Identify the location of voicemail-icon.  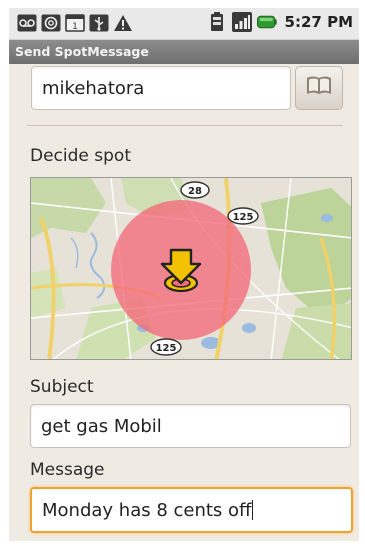
(27, 23).